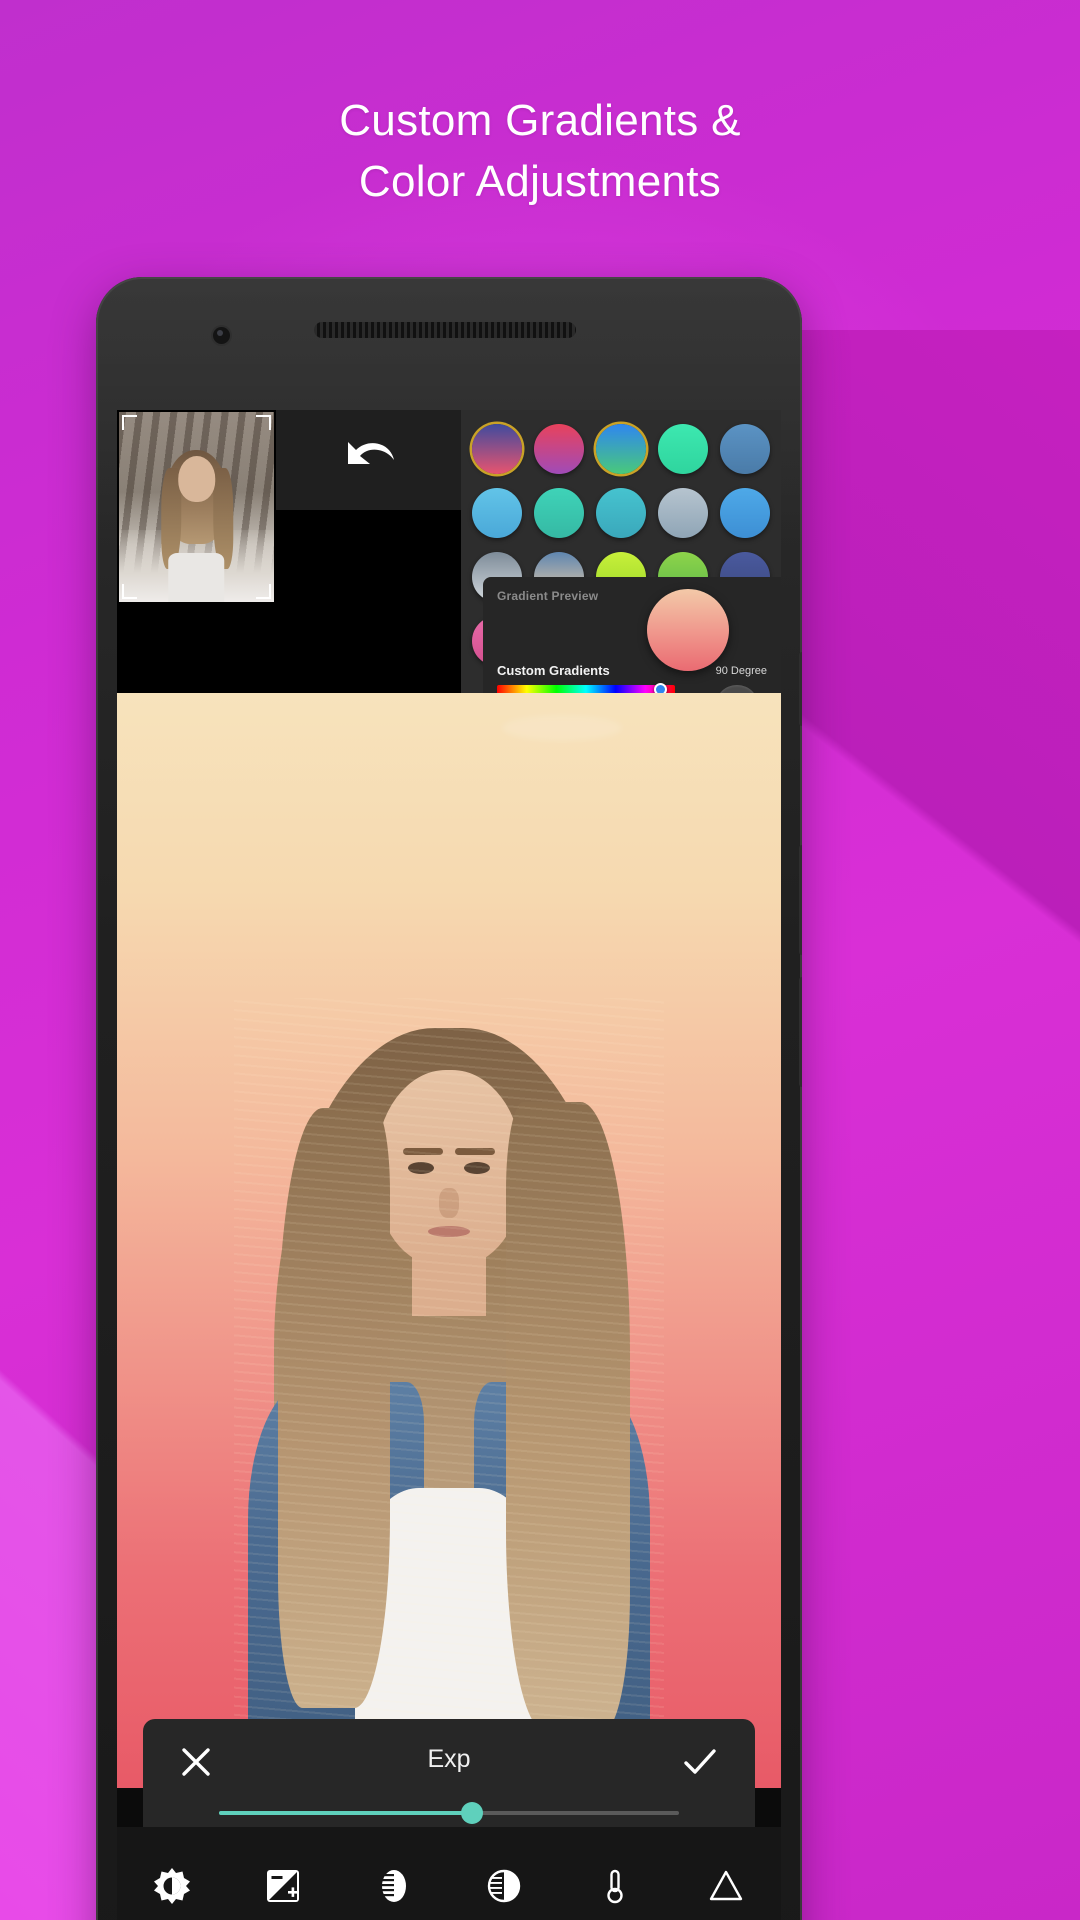 Image resolution: width=1080 pixels, height=1920 pixels. I want to click on adjustment-panel-header: Exp, so click(449, 1756).